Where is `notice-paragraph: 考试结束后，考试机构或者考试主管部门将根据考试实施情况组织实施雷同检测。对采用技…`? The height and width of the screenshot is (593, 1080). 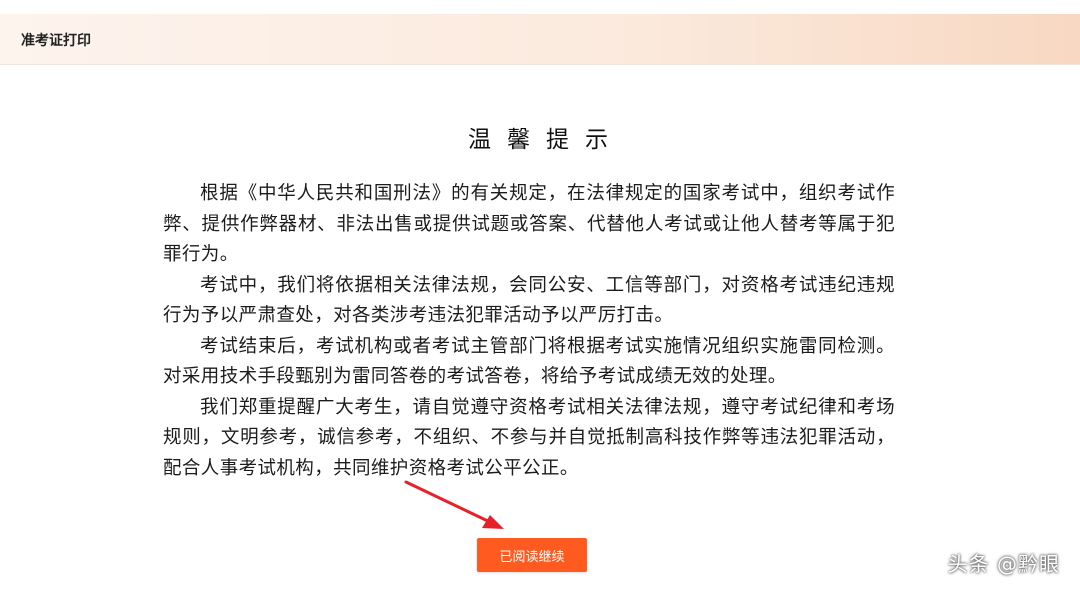 notice-paragraph: 考试结束后，考试机构或者考试主管部门将根据考试实施情况组织实施雷同检测。对采用技… is located at coordinates (529, 361).